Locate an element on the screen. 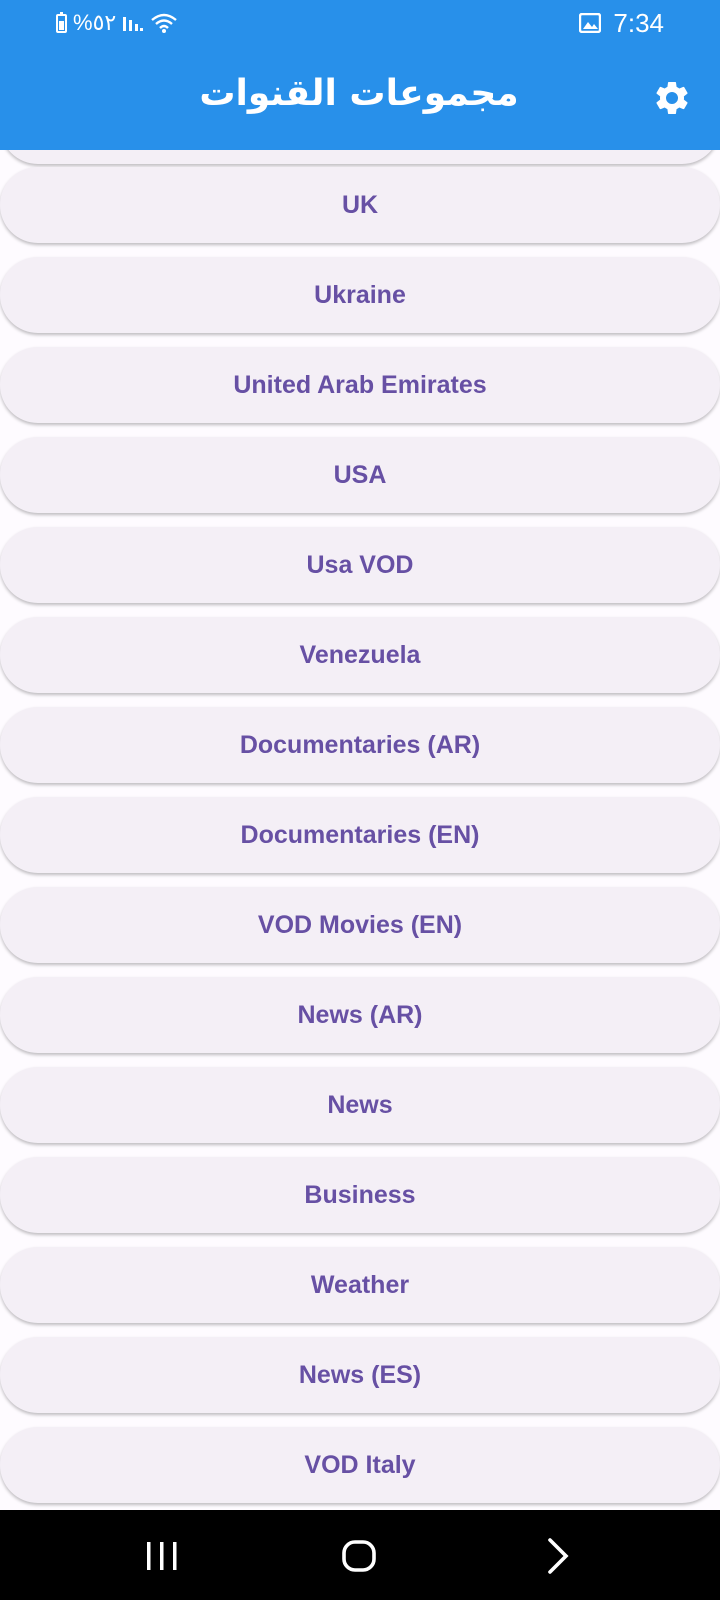 This screenshot has width=720, height=1600. status-right: 7:34 is located at coordinates (621, 23).